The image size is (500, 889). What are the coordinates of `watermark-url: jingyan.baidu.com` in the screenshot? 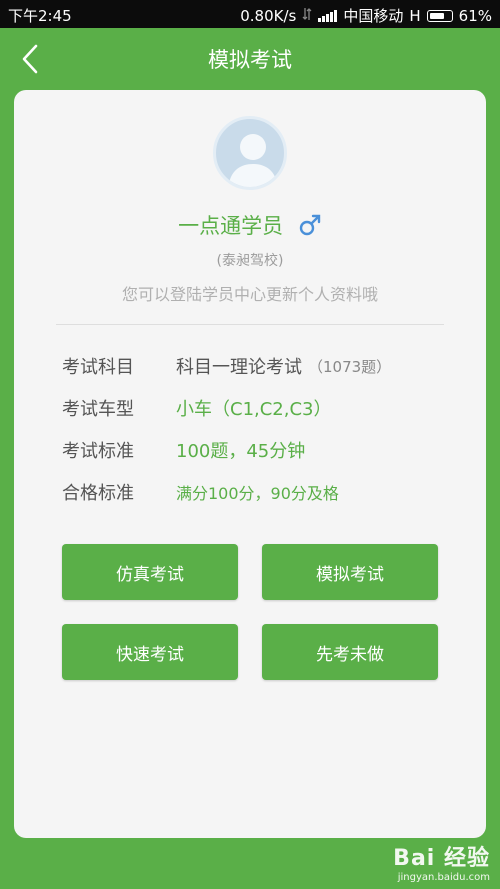 It's located at (443, 877).